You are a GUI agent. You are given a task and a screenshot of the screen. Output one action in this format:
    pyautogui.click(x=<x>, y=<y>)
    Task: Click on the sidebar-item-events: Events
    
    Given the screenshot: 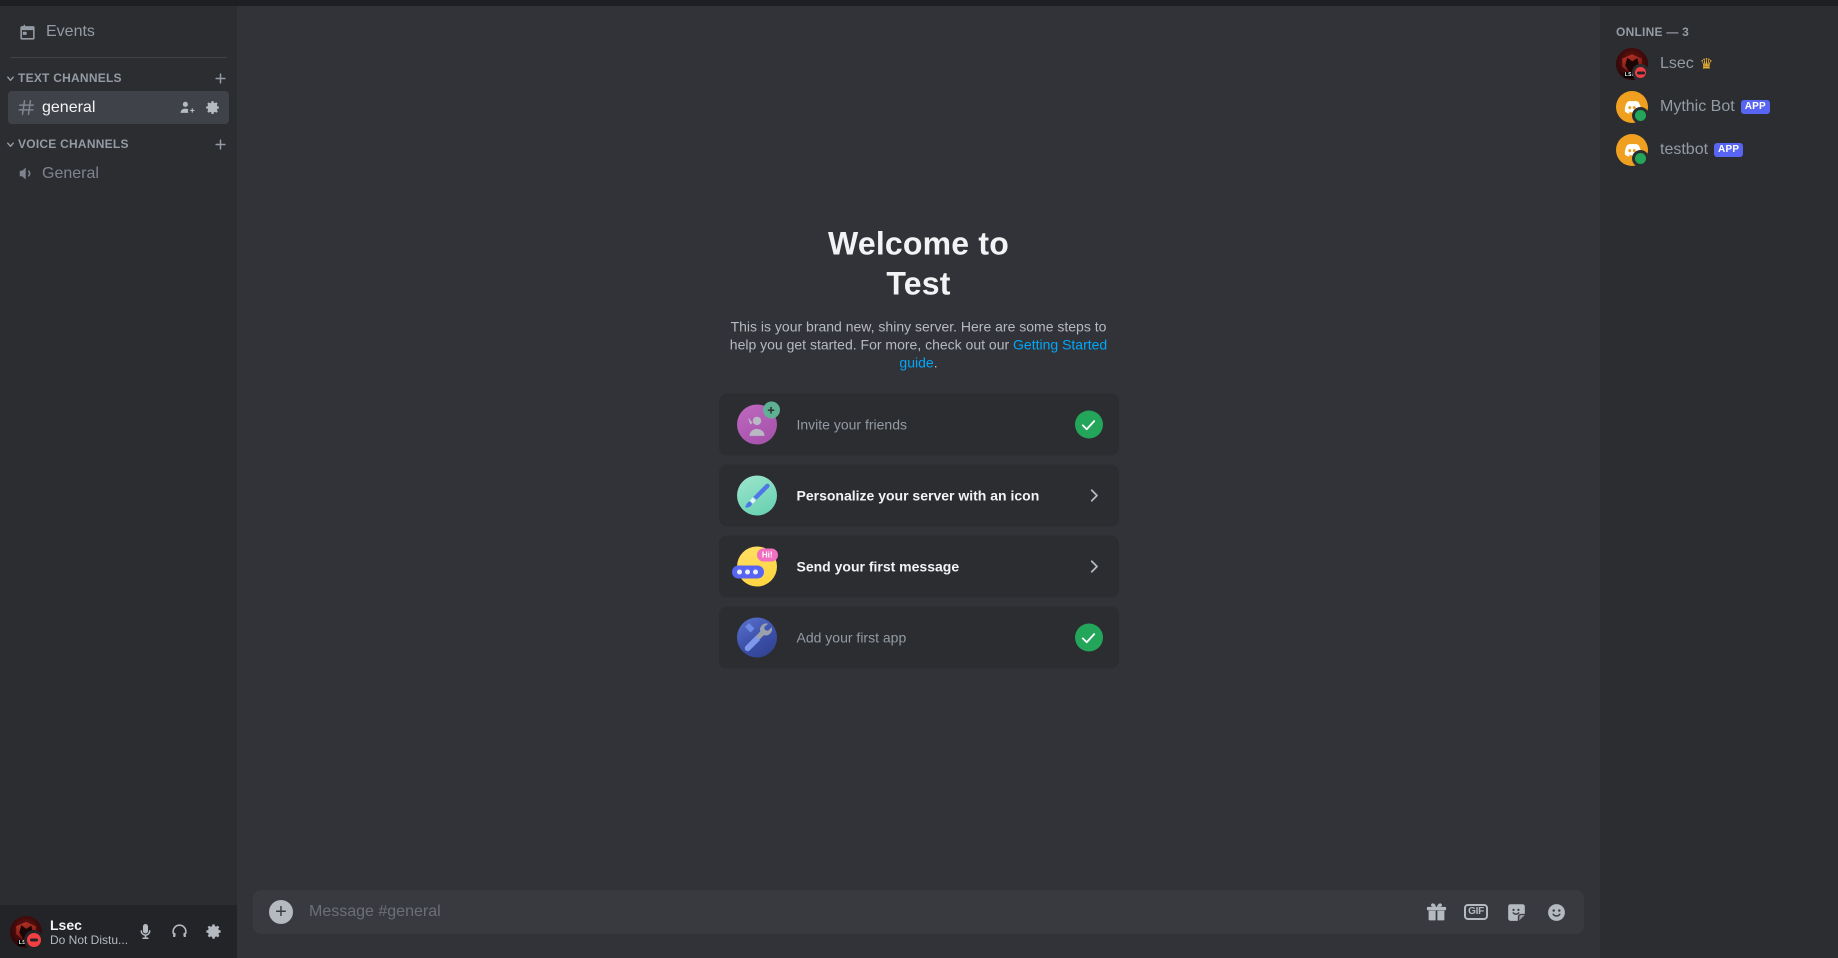 What is the action you would take?
    pyautogui.click(x=118, y=32)
    